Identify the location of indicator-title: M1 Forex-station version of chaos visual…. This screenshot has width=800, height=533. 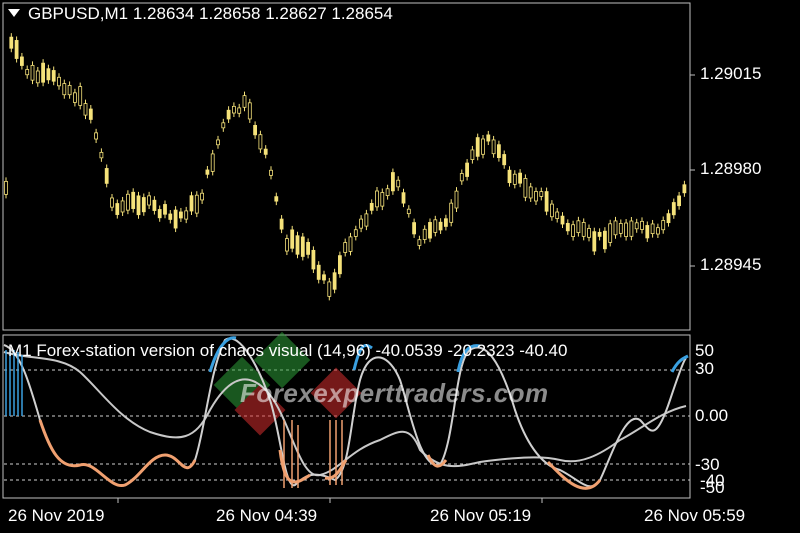
(288, 350).